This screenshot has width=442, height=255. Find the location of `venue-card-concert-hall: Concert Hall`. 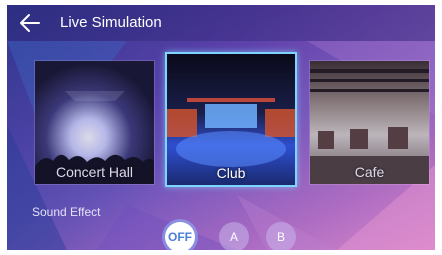

venue-card-concert-hall: Concert Hall is located at coordinates (94, 122).